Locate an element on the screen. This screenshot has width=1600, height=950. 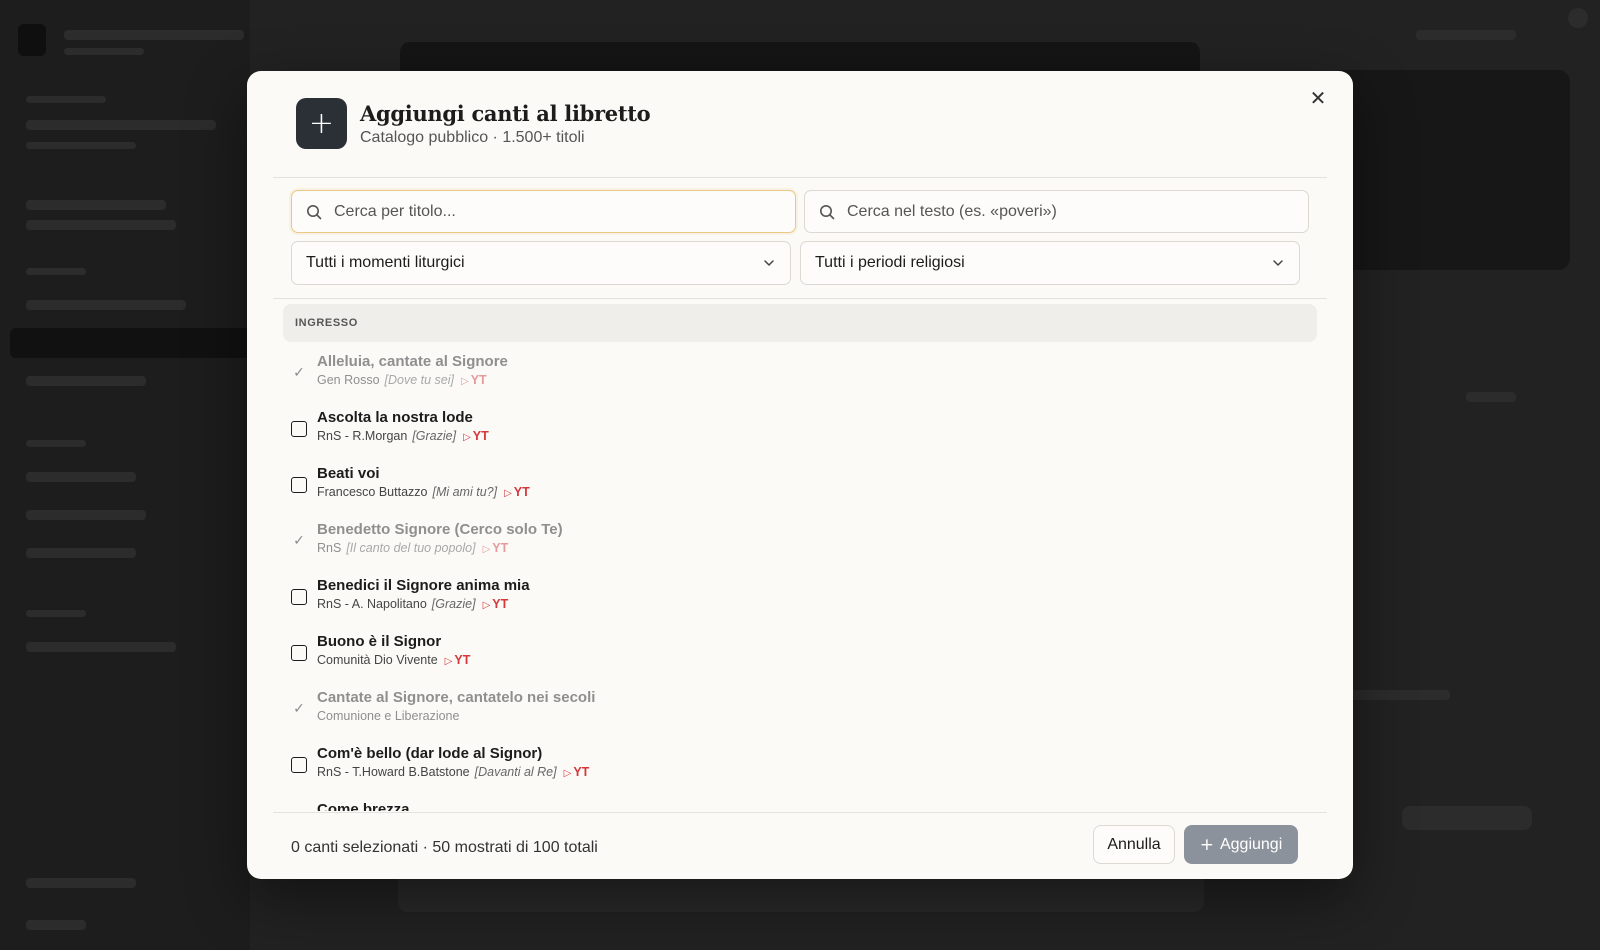
song-title: Benedetto Signore (Cerco solo Te) is located at coordinates (440, 529).